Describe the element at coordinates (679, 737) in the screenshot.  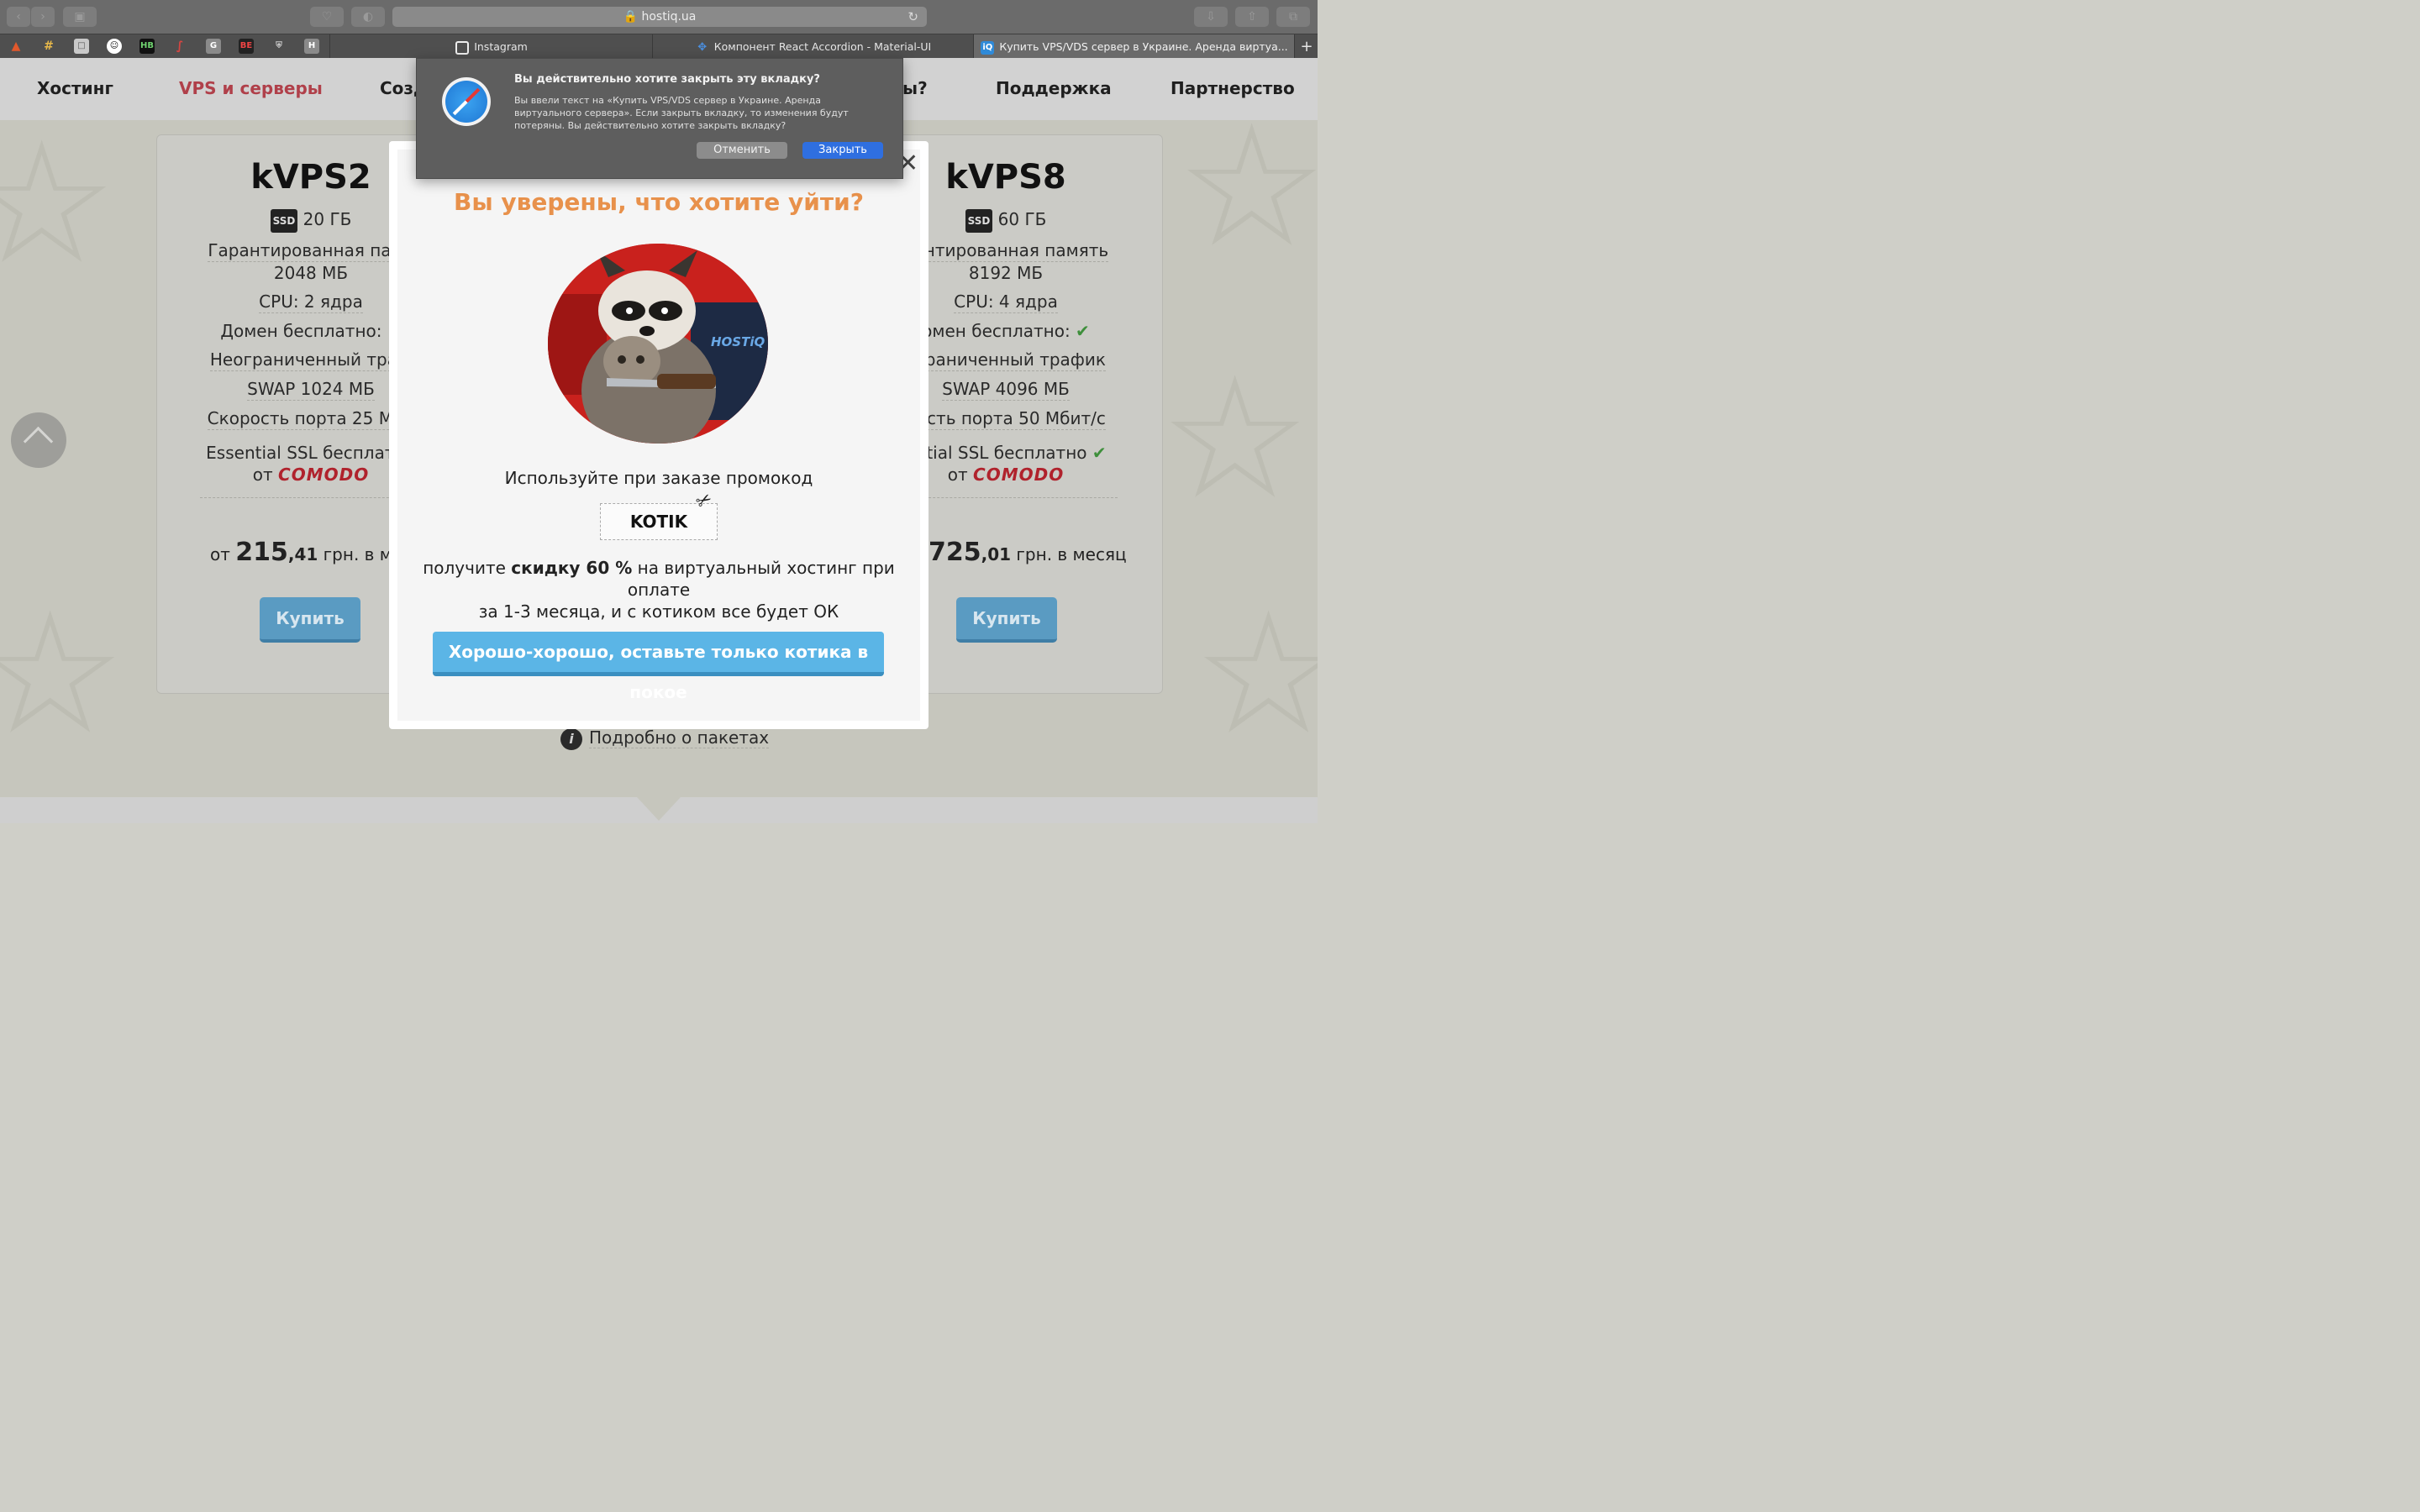
I see `more-info-text: Подробно о пакетах` at that location.